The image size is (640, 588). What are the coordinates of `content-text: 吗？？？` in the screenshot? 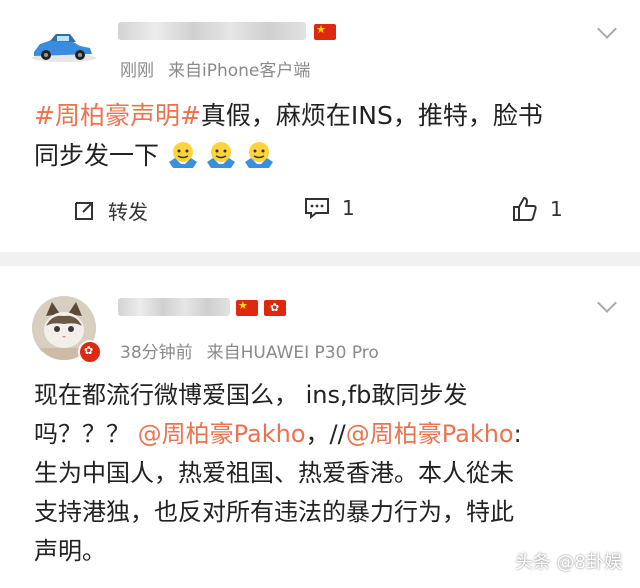 It's located at (86, 434).